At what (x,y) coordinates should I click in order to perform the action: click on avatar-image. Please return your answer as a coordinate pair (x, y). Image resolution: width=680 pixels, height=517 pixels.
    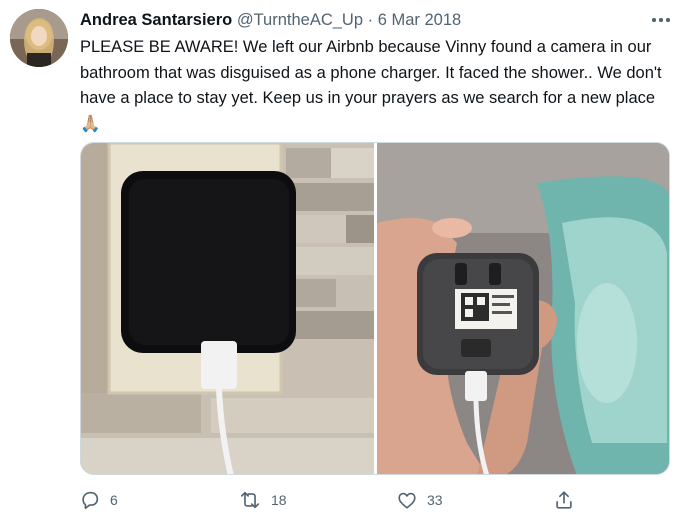
    Looking at the image, I should click on (39, 38).